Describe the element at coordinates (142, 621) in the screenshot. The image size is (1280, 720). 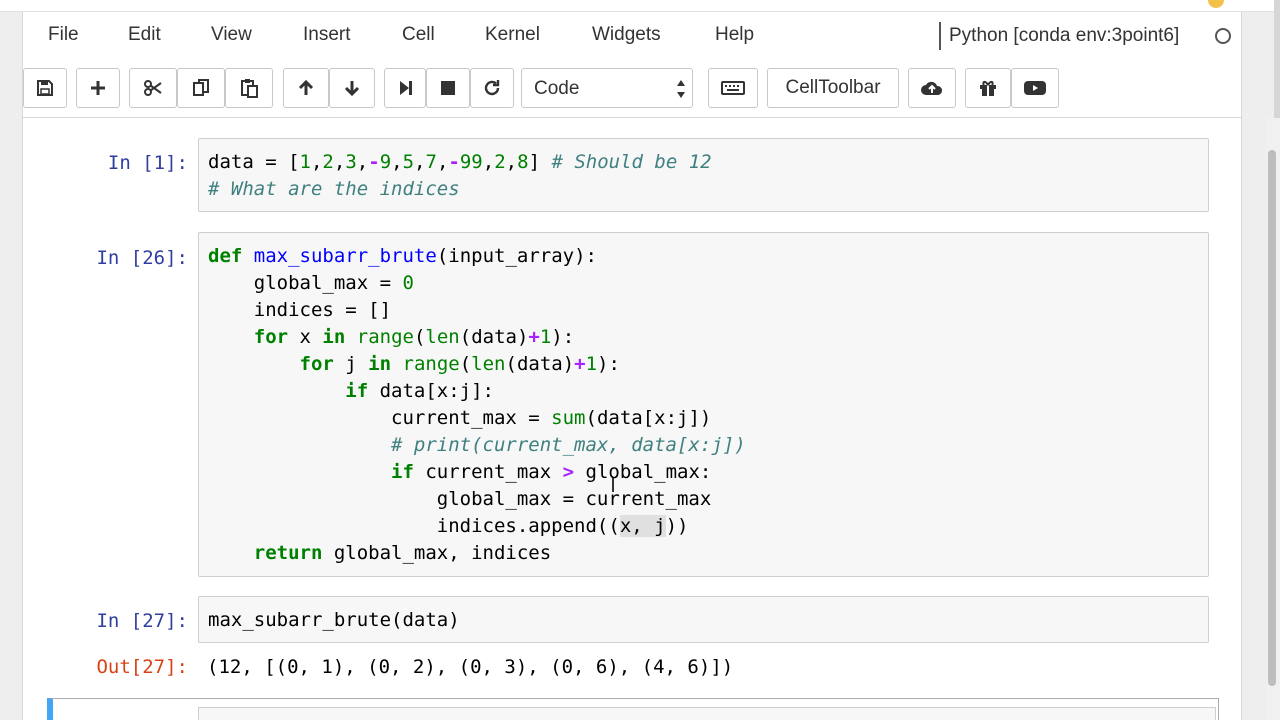
I see `input-prompt: In [27]:` at that location.